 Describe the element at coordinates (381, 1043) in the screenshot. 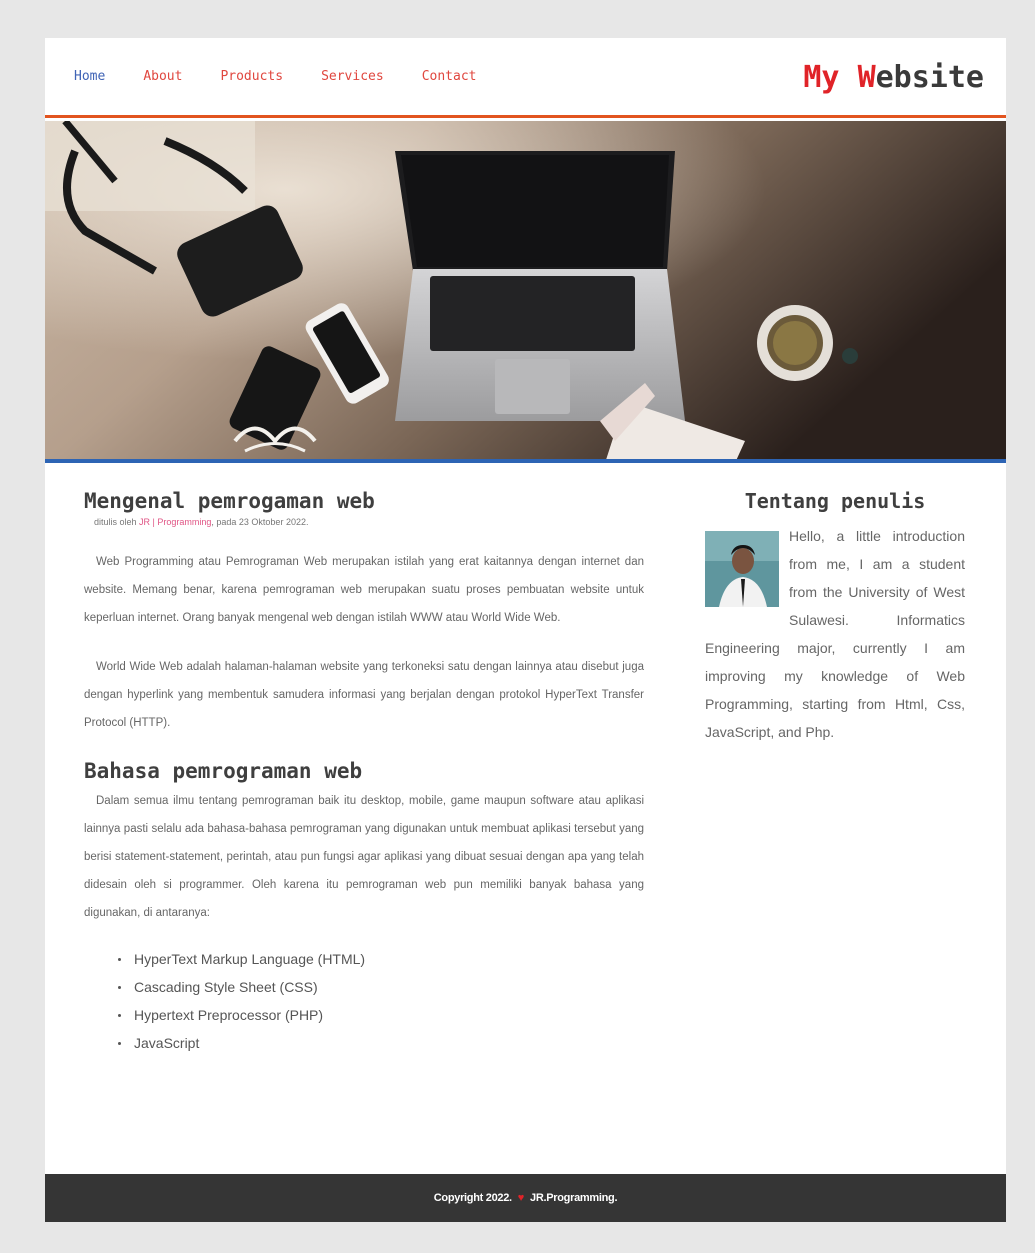

I see `list-item: JavaScript` at that location.